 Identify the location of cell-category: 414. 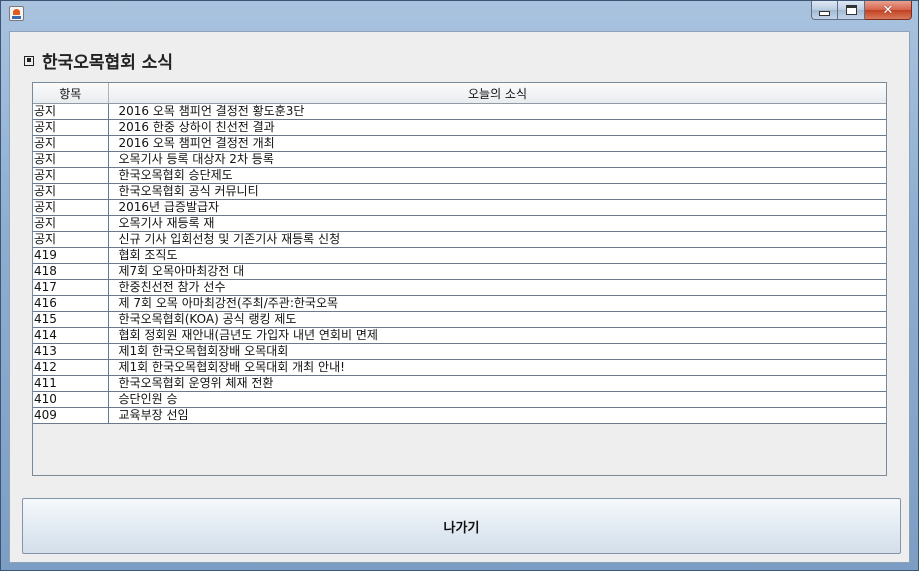
(71, 335).